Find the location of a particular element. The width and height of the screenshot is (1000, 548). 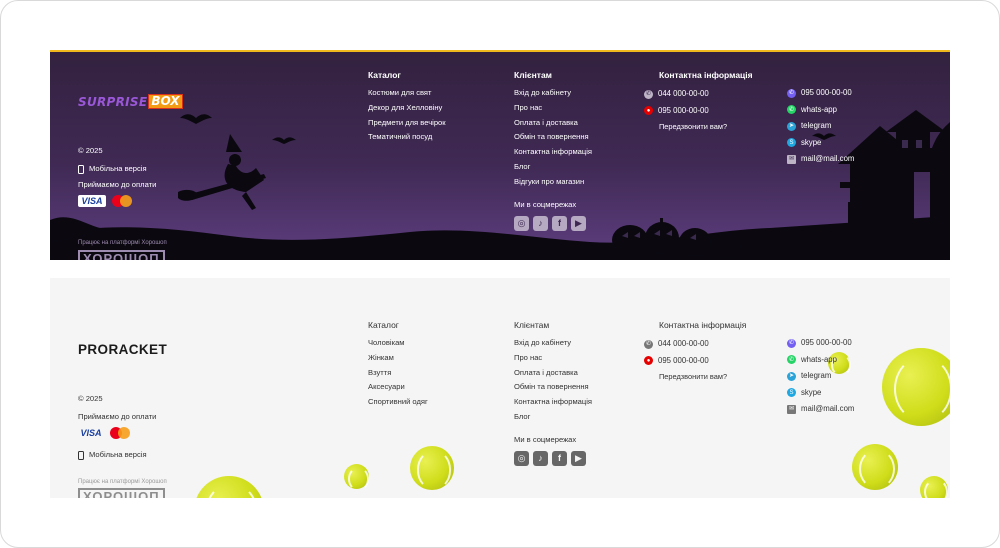

catalog-link: Спортивний одяг is located at coordinates (398, 402).